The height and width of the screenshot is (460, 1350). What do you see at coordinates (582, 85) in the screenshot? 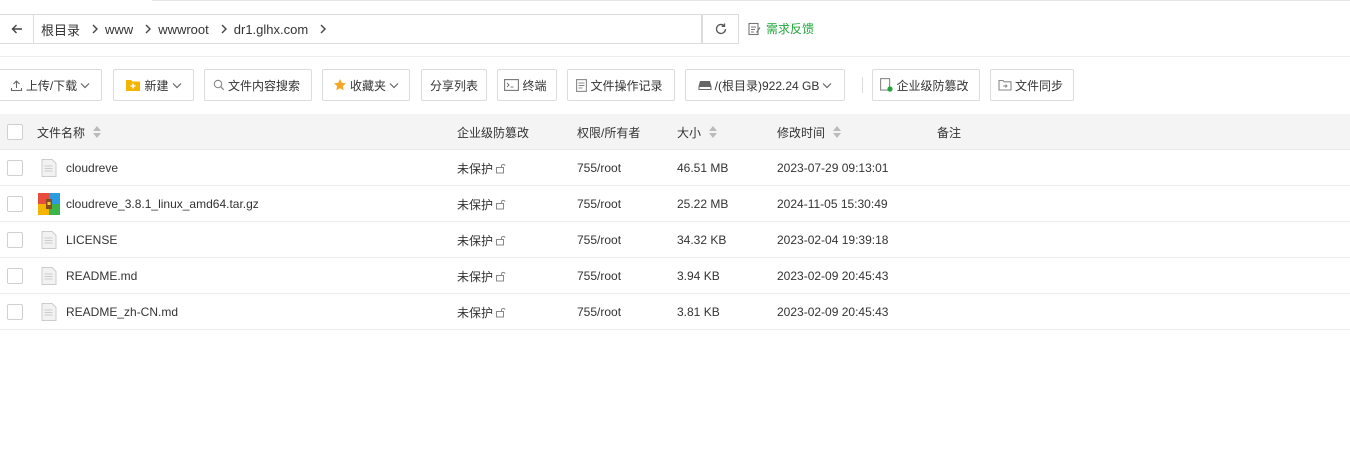
I see `document-icon` at bounding box center [582, 85].